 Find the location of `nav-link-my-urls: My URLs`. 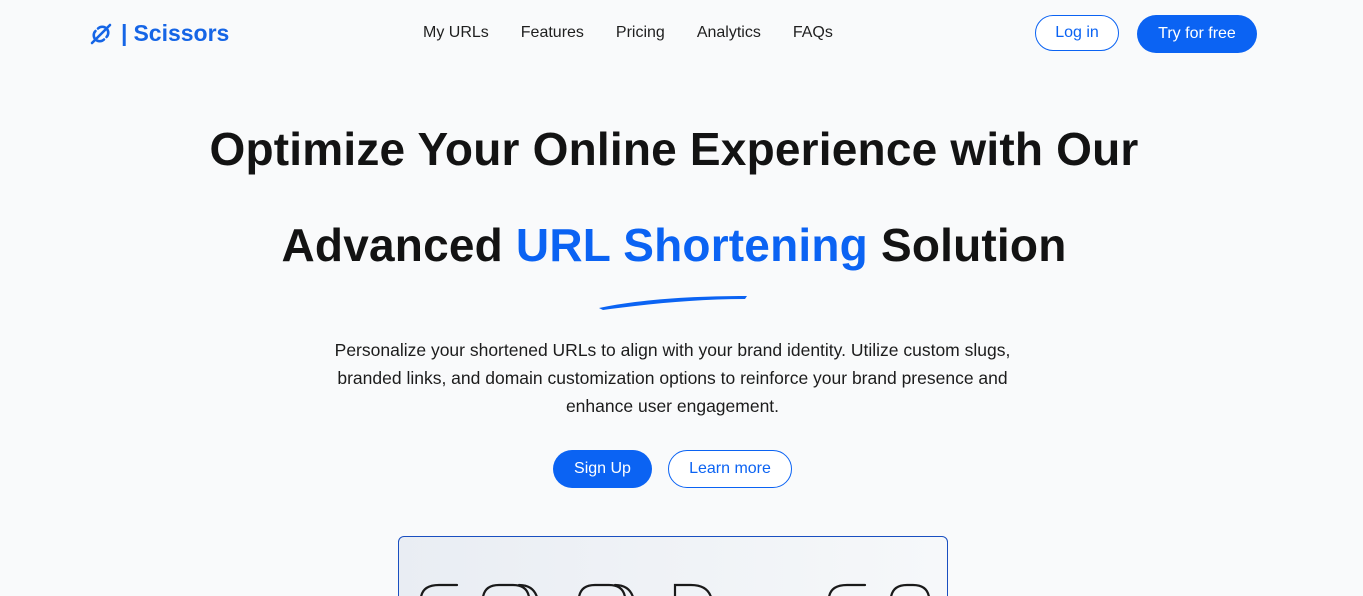

nav-link-my-urls: My URLs is located at coordinates (456, 33).